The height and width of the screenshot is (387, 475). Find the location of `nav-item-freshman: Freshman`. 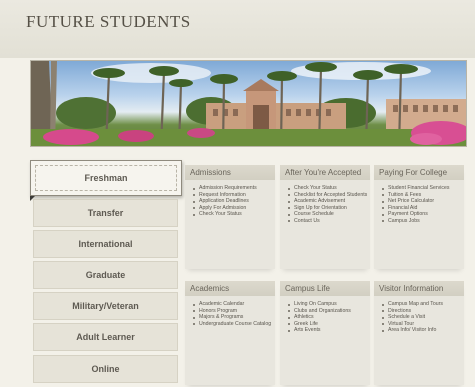

nav-item-freshman: Freshman is located at coordinates (106, 180).